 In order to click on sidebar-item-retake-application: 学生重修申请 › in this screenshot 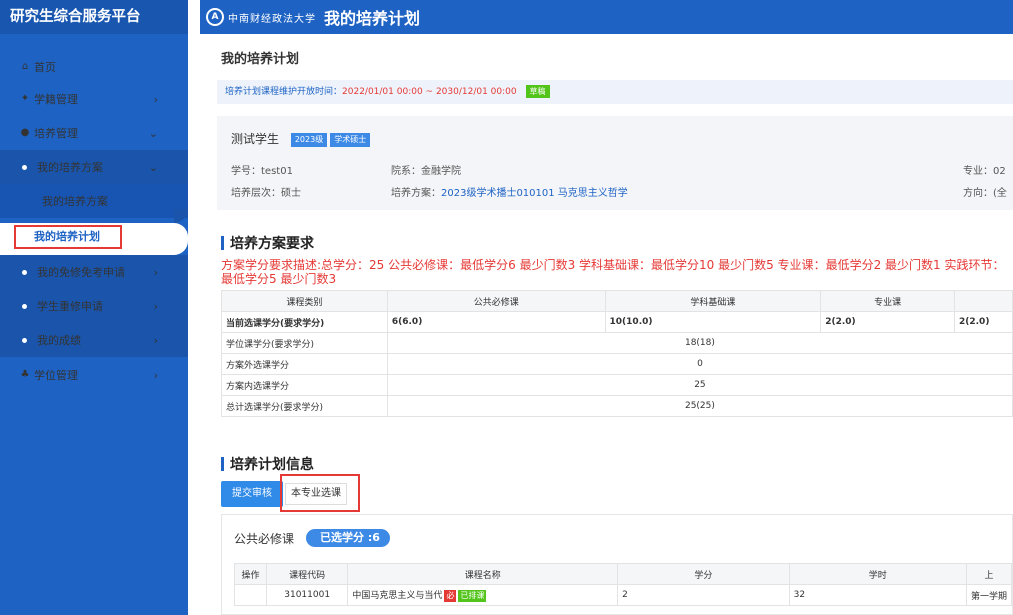, I will do `click(94, 306)`.